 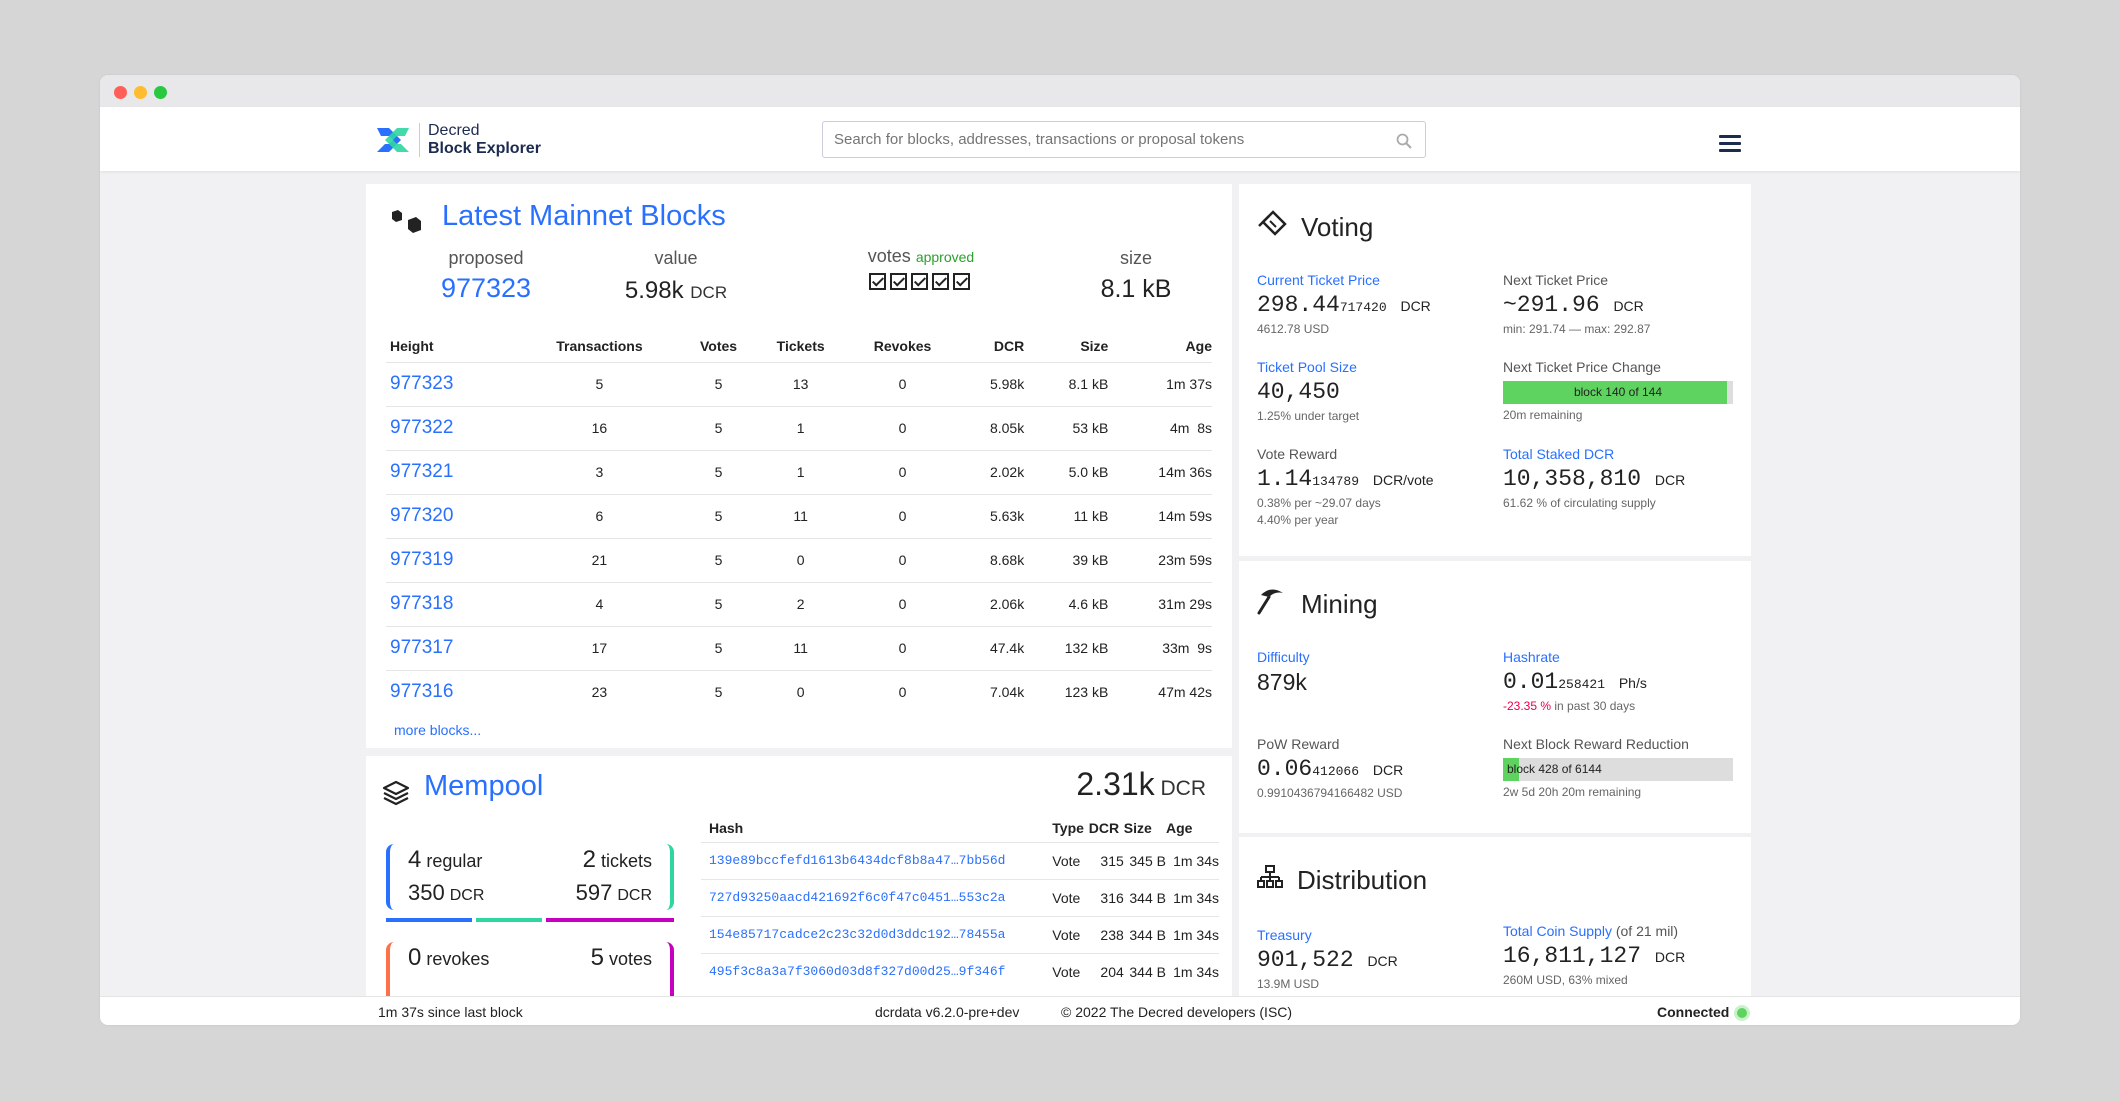 I want to click on supply-note: (of 21 mil), so click(x=1647, y=931).